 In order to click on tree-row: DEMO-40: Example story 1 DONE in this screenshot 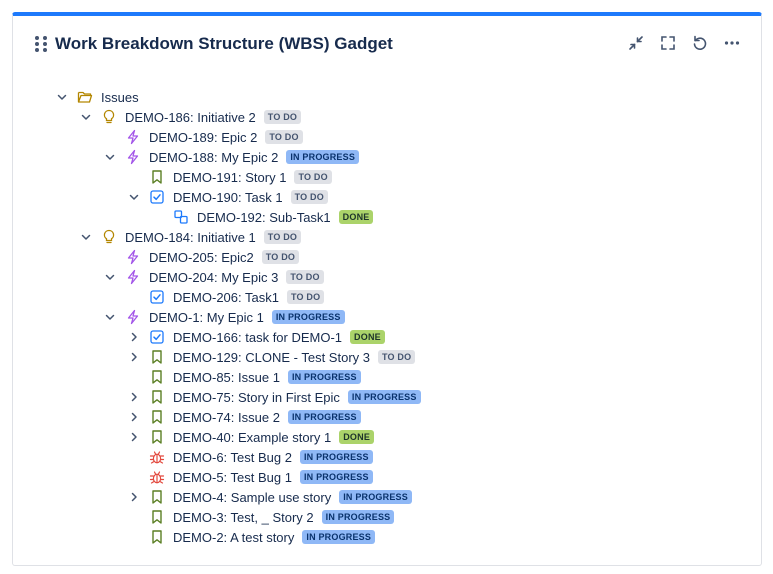, I will do `click(251, 437)`.